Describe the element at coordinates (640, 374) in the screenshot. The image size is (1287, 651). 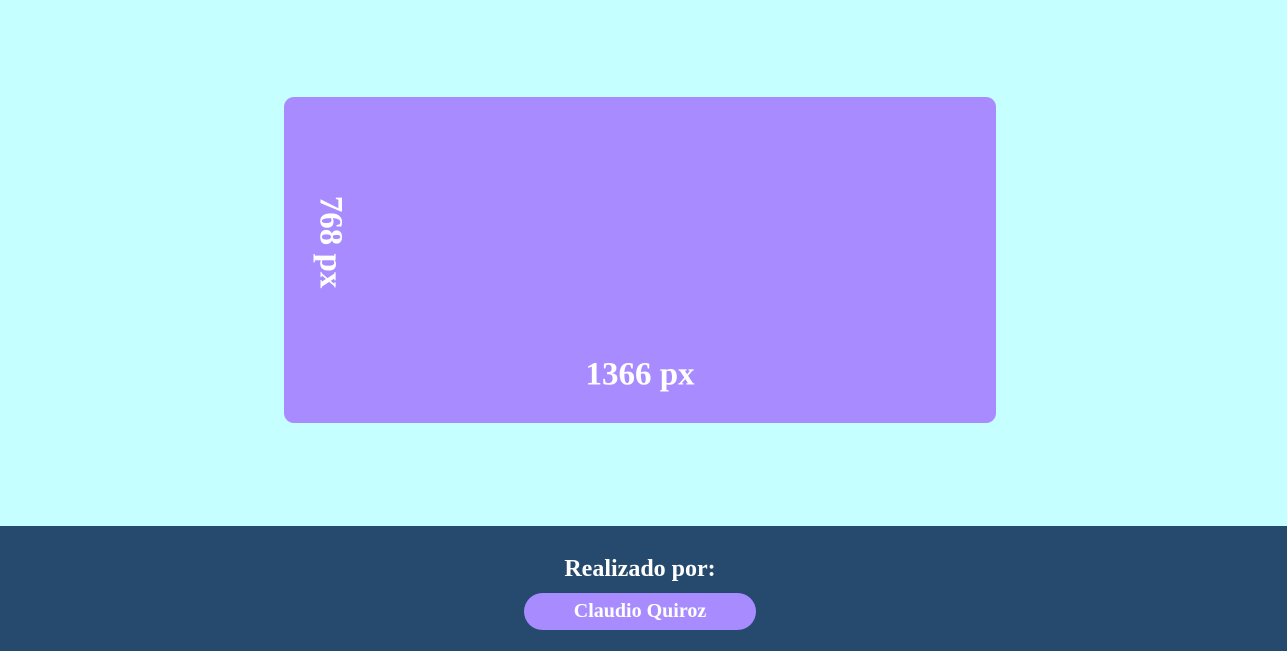
I see `width-label: 1366 px` at that location.